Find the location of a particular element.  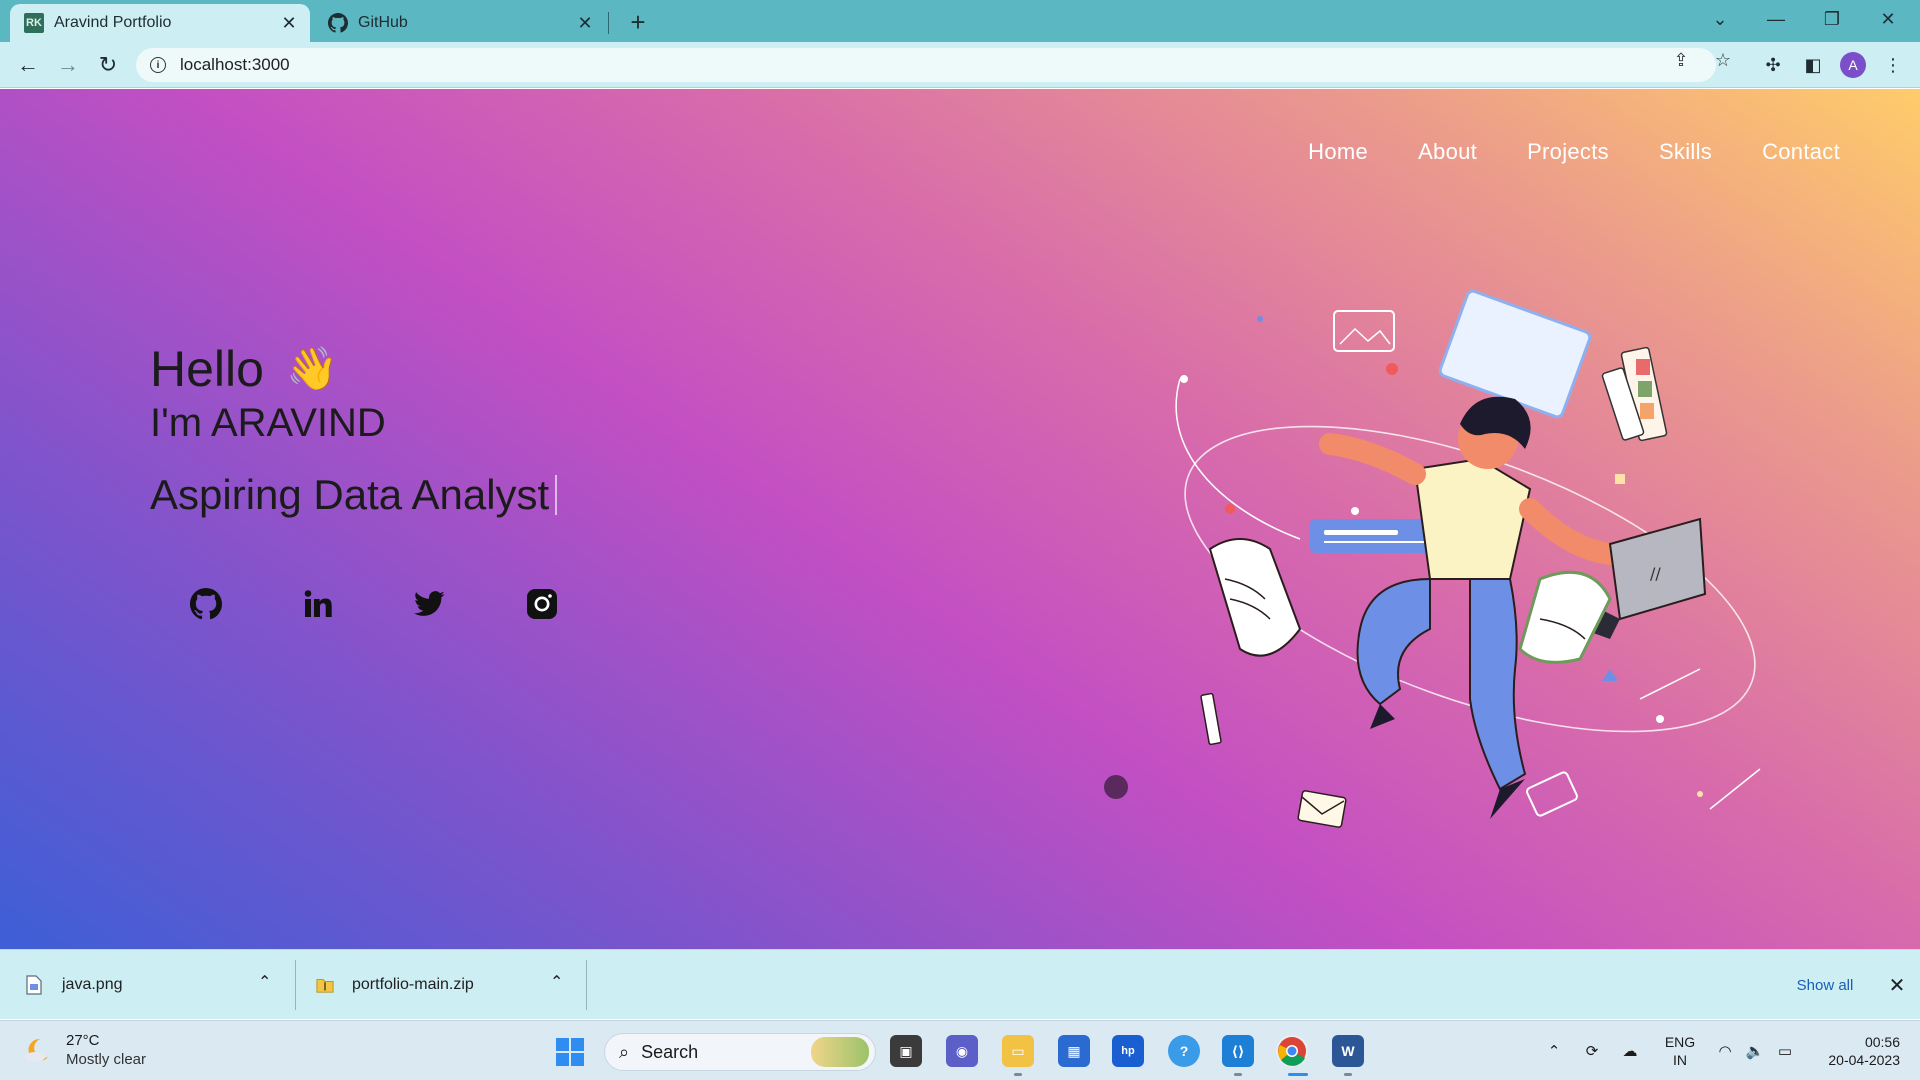

task-view-icon: ▣ is located at coordinates (906, 1051).